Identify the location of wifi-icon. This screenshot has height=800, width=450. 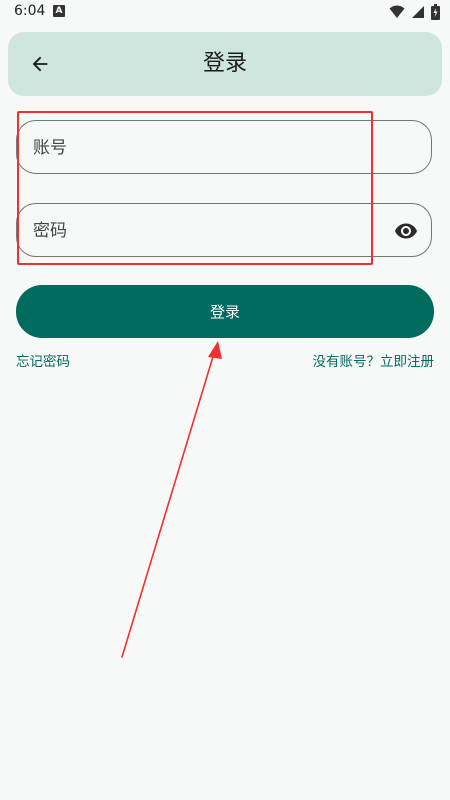
(397, 11).